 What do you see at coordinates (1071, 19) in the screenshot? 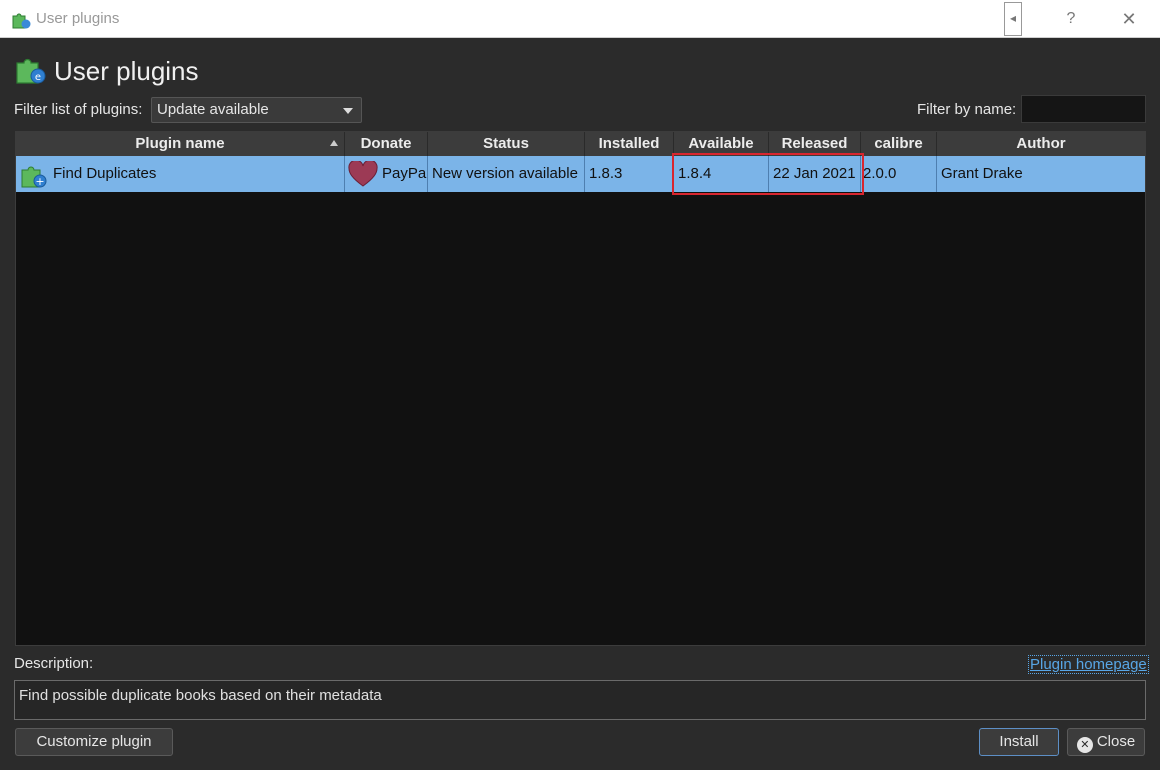
I see `help-button: ?` at bounding box center [1071, 19].